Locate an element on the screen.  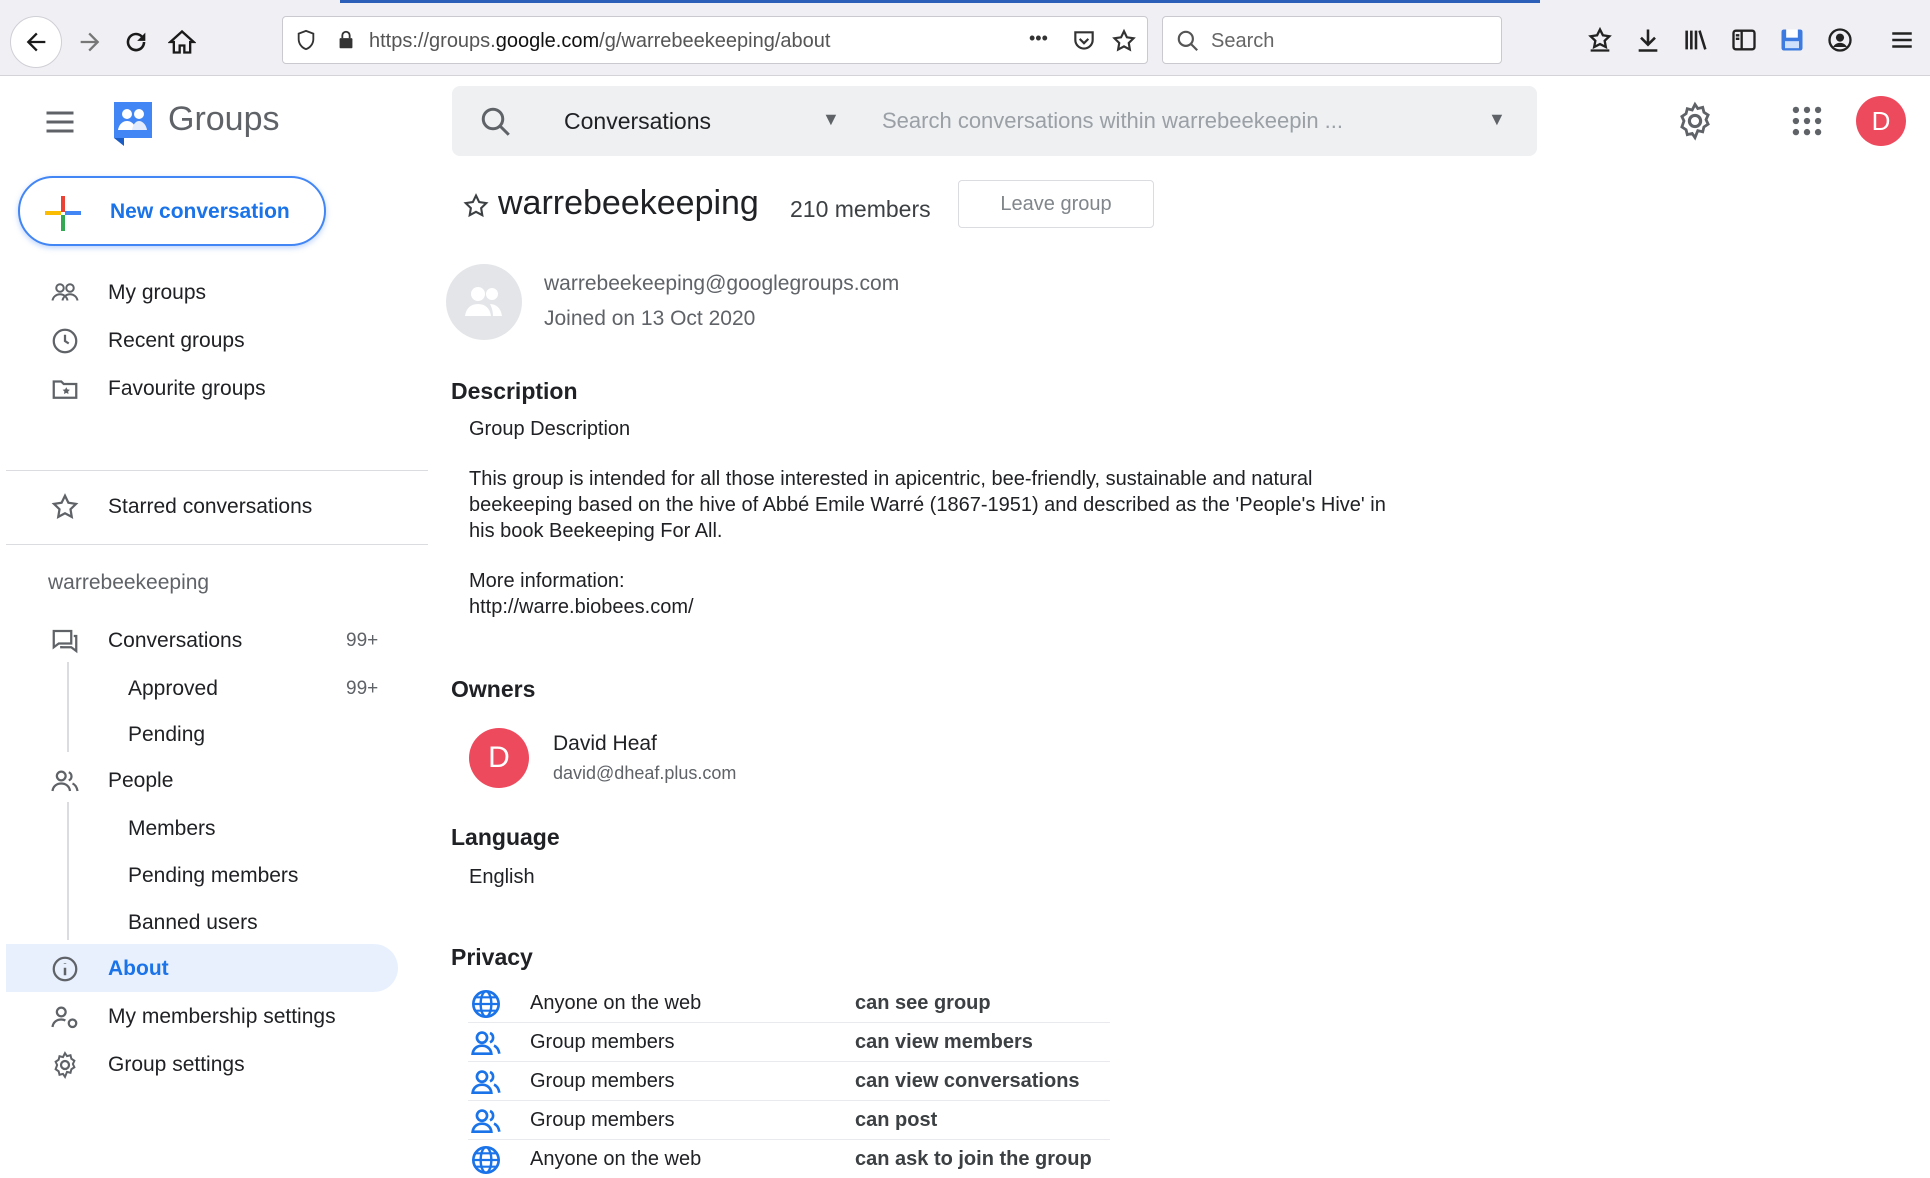
user-avatar: D is located at coordinates (1881, 121).